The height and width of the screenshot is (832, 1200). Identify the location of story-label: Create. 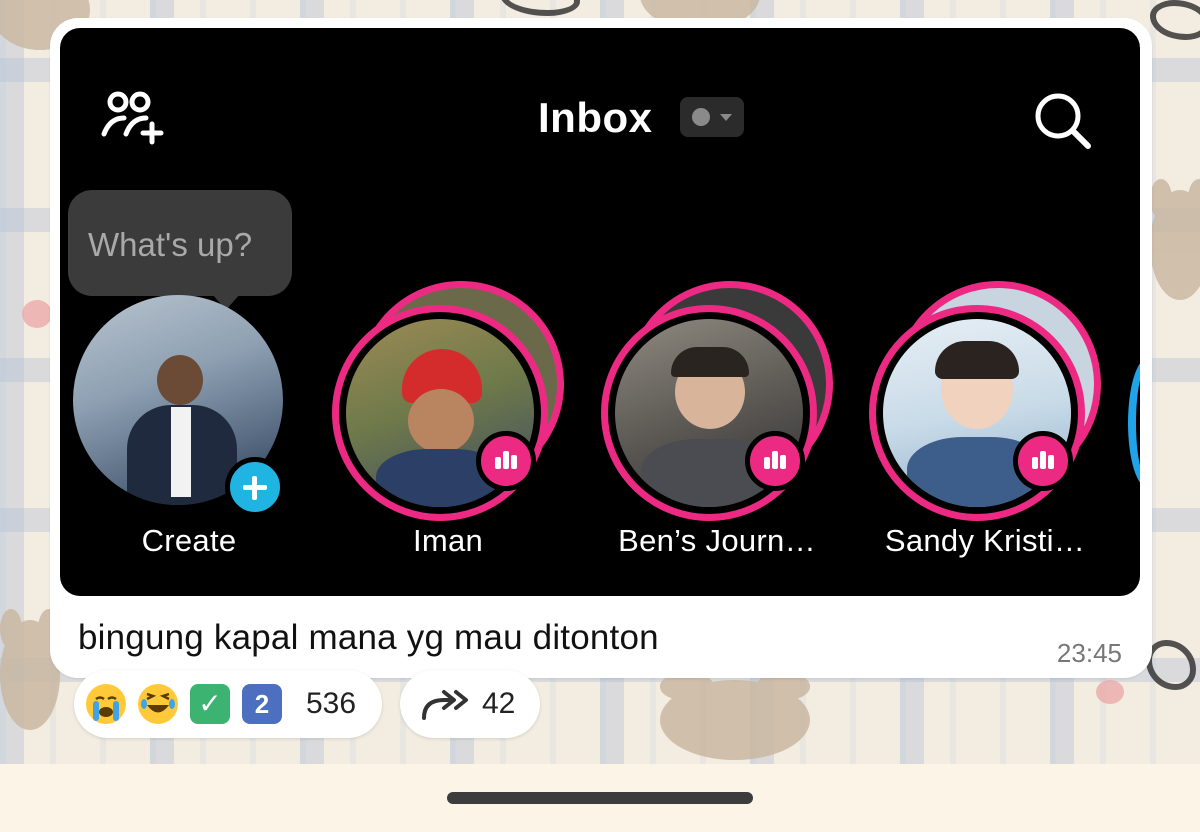
(189, 540).